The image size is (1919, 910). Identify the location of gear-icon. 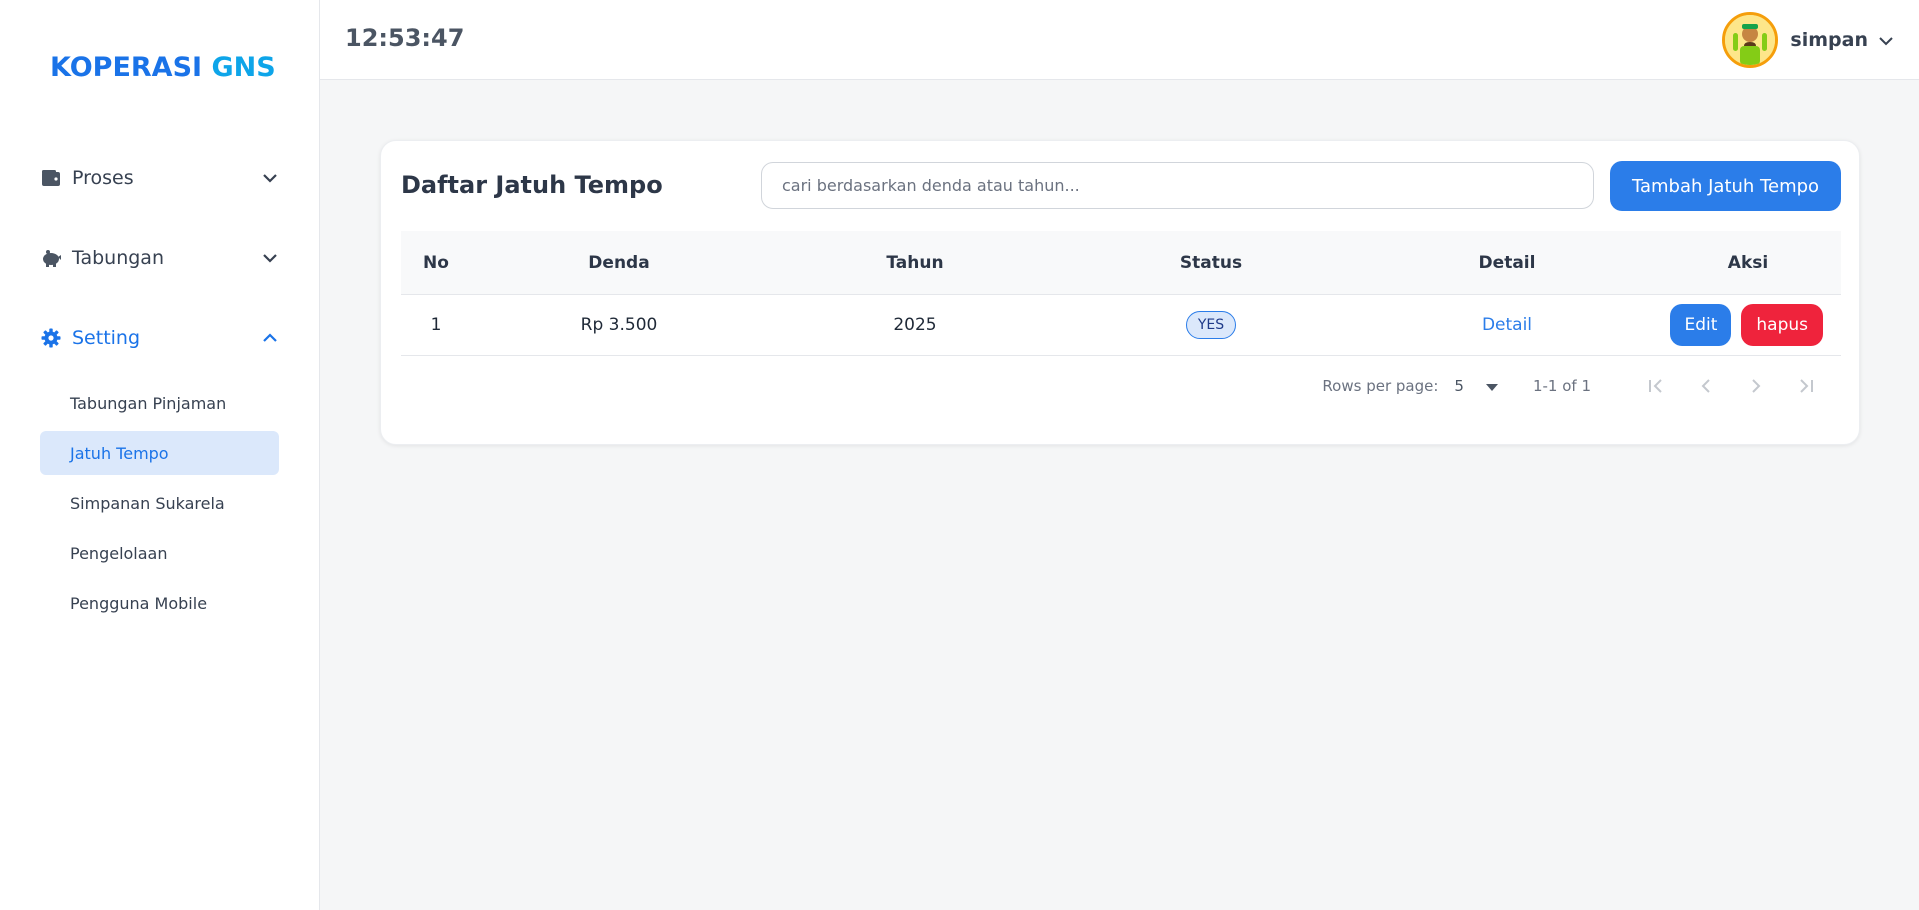
(51, 338).